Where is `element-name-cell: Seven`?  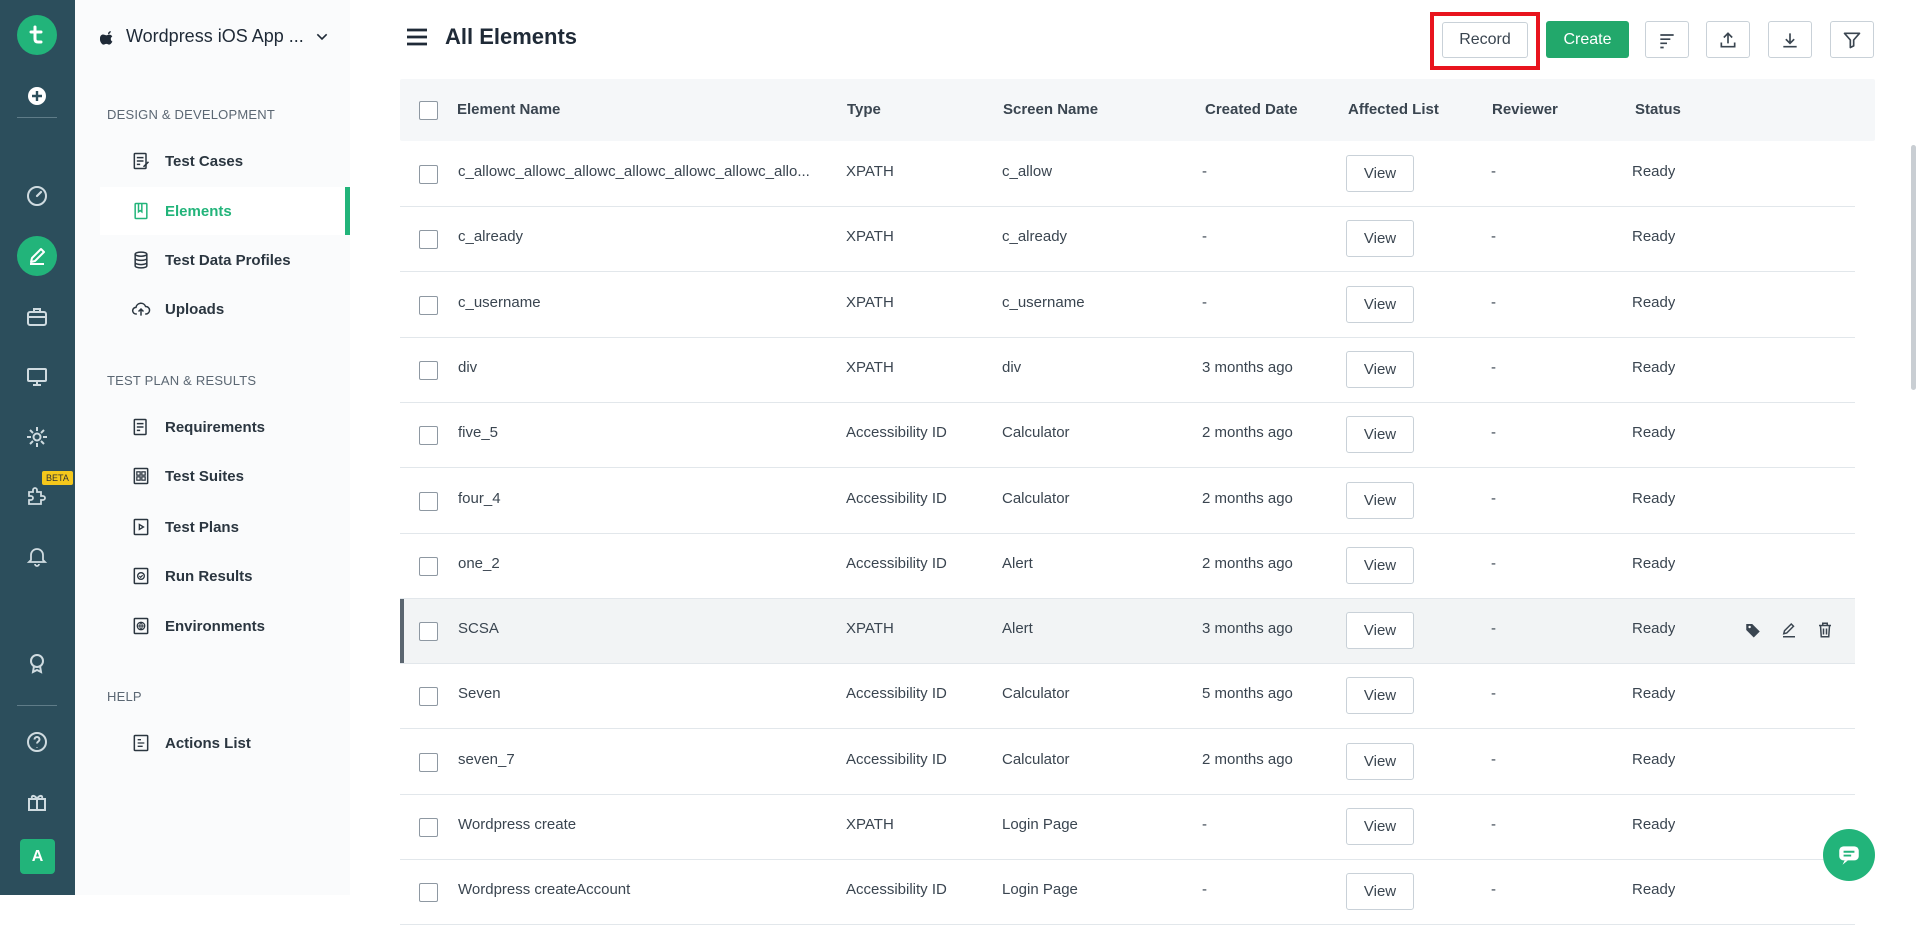 element-name-cell: Seven is located at coordinates (635, 693).